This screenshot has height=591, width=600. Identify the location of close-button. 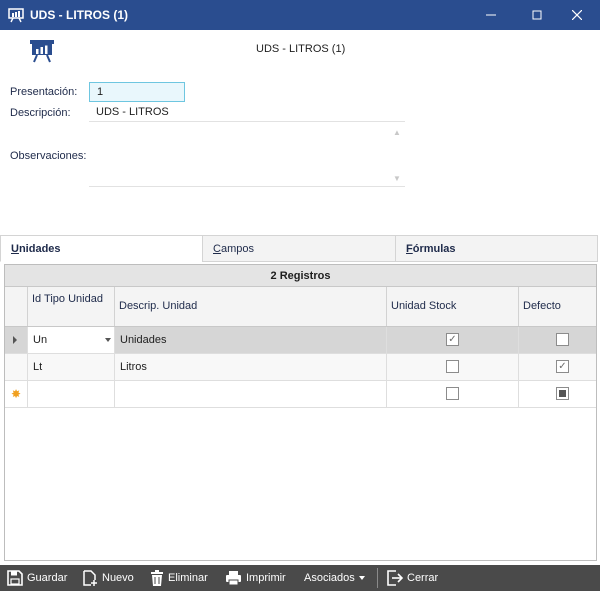
(577, 15).